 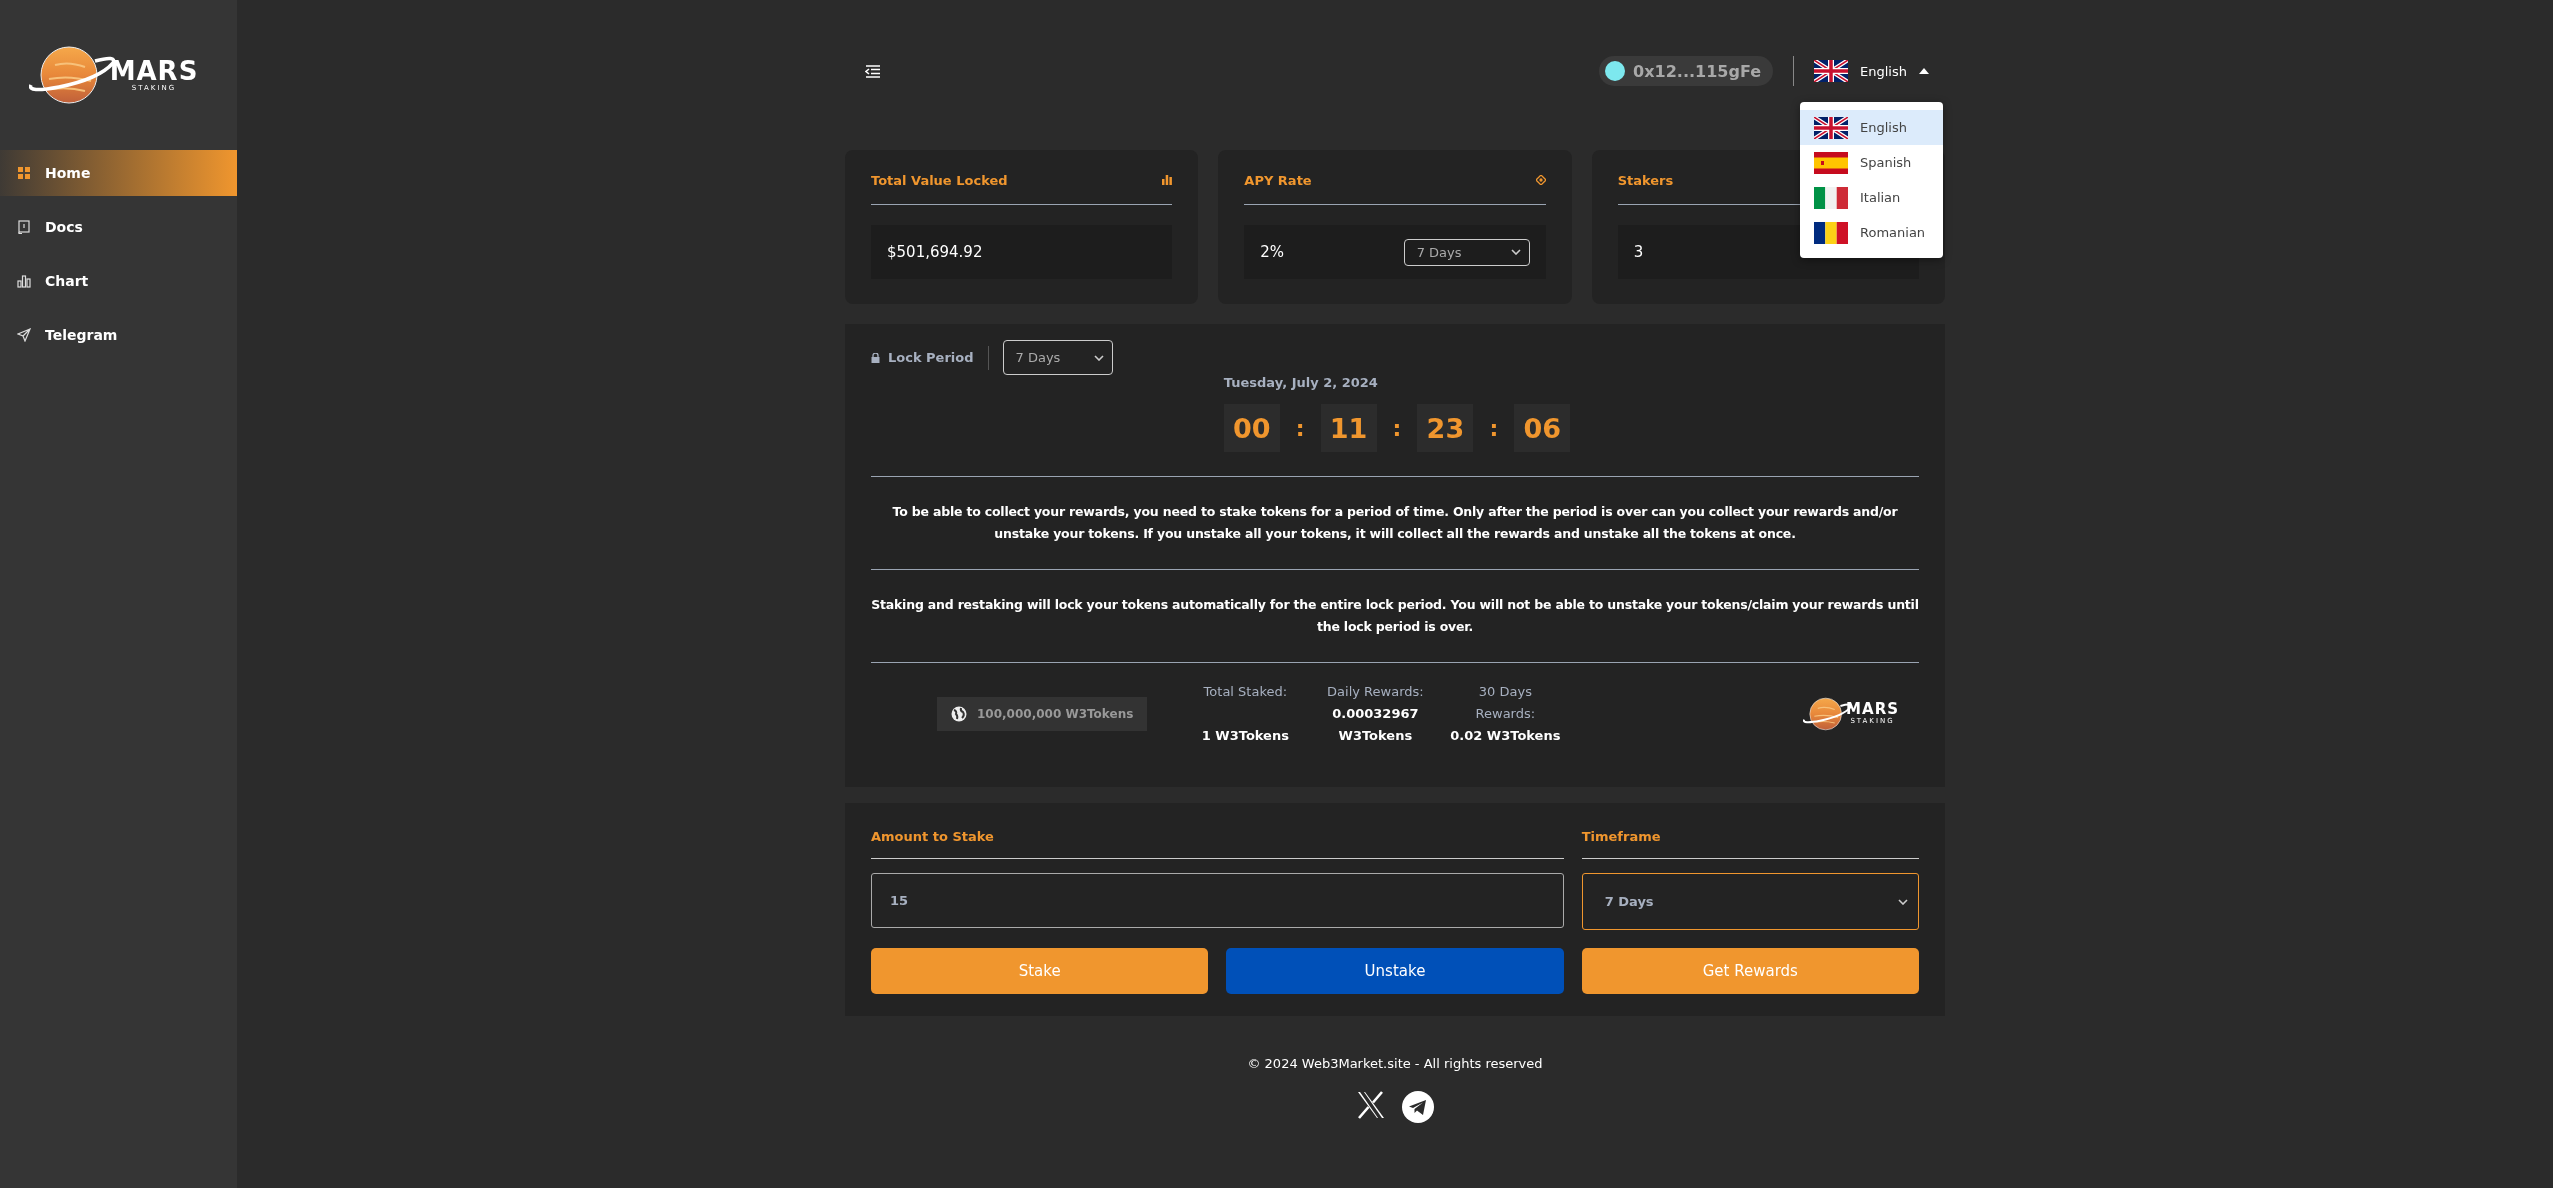 What do you see at coordinates (1540, 180) in the screenshot?
I see `crosshair-icon` at bounding box center [1540, 180].